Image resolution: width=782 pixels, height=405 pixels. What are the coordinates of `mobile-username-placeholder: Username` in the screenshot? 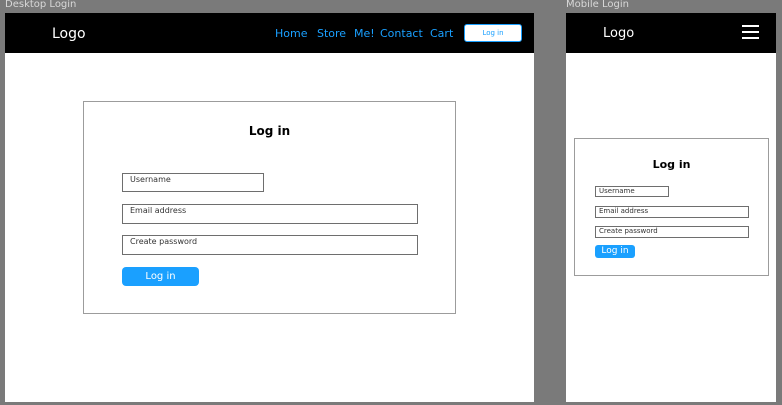 It's located at (617, 191).